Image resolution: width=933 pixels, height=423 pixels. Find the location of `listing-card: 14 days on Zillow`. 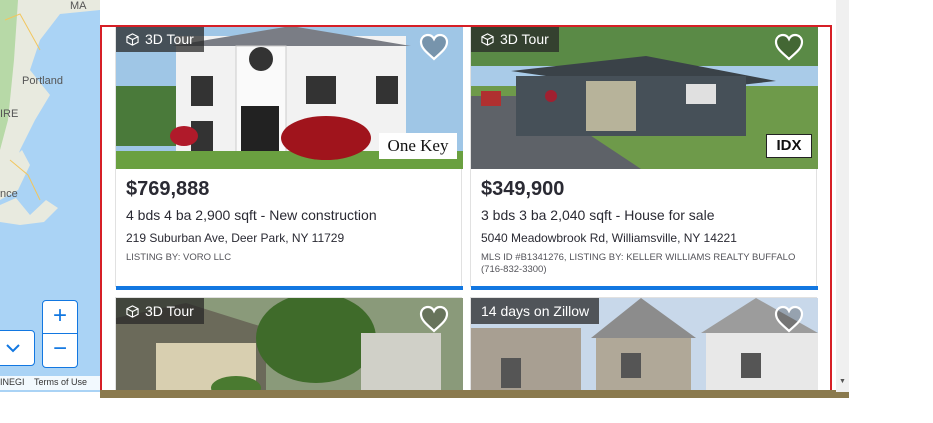

listing-card: 14 days on Zillow is located at coordinates (644, 344).